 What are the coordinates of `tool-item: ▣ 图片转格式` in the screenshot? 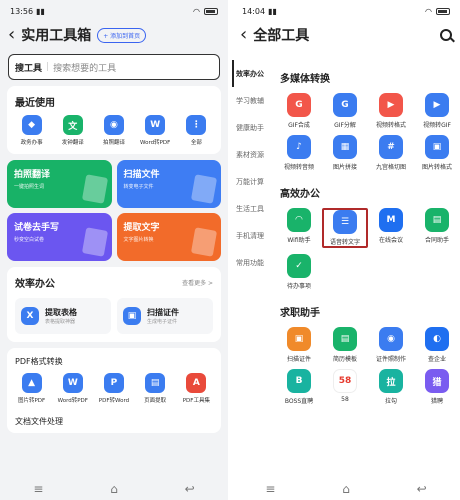 It's located at (437, 153).